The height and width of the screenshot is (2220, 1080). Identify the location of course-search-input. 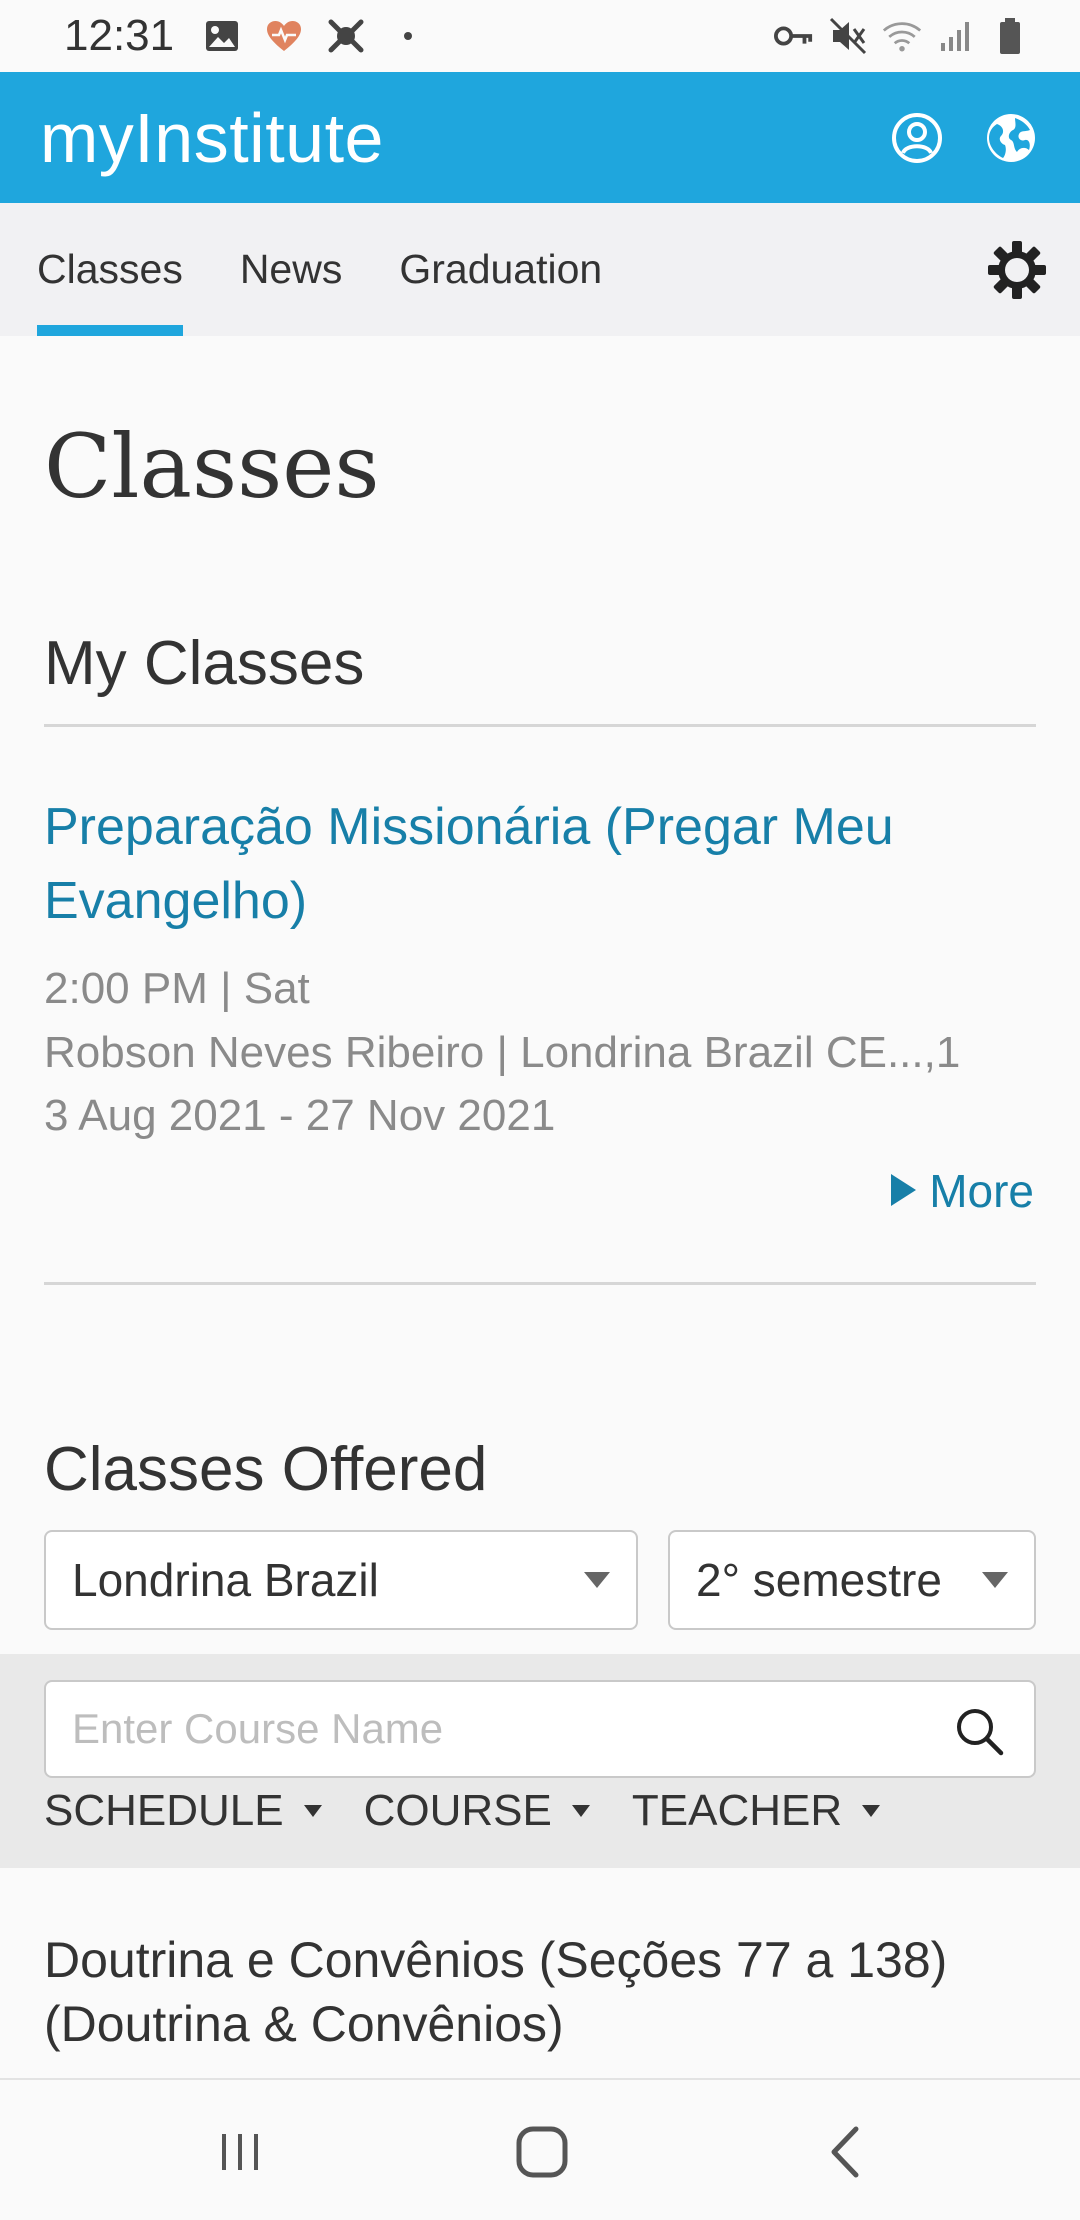
(540, 1729).